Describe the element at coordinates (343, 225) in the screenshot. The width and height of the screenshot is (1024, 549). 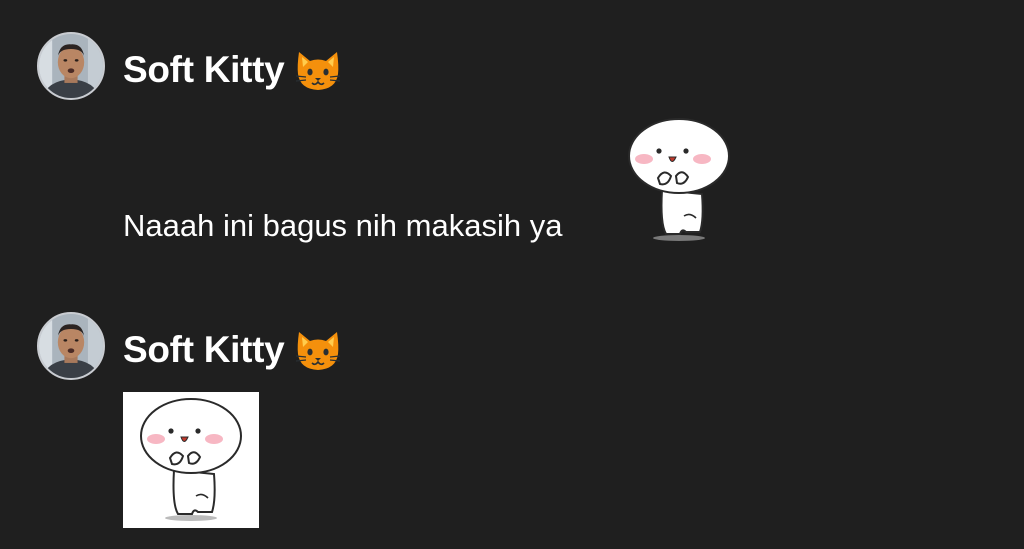
I see `message-text: Naaah ini bagus nih makasih ya` at that location.